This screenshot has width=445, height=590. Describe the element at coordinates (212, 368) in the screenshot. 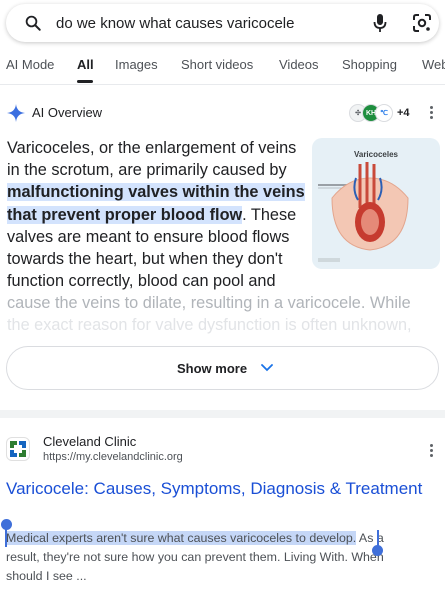

I see `show-more-label: Show more` at that location.